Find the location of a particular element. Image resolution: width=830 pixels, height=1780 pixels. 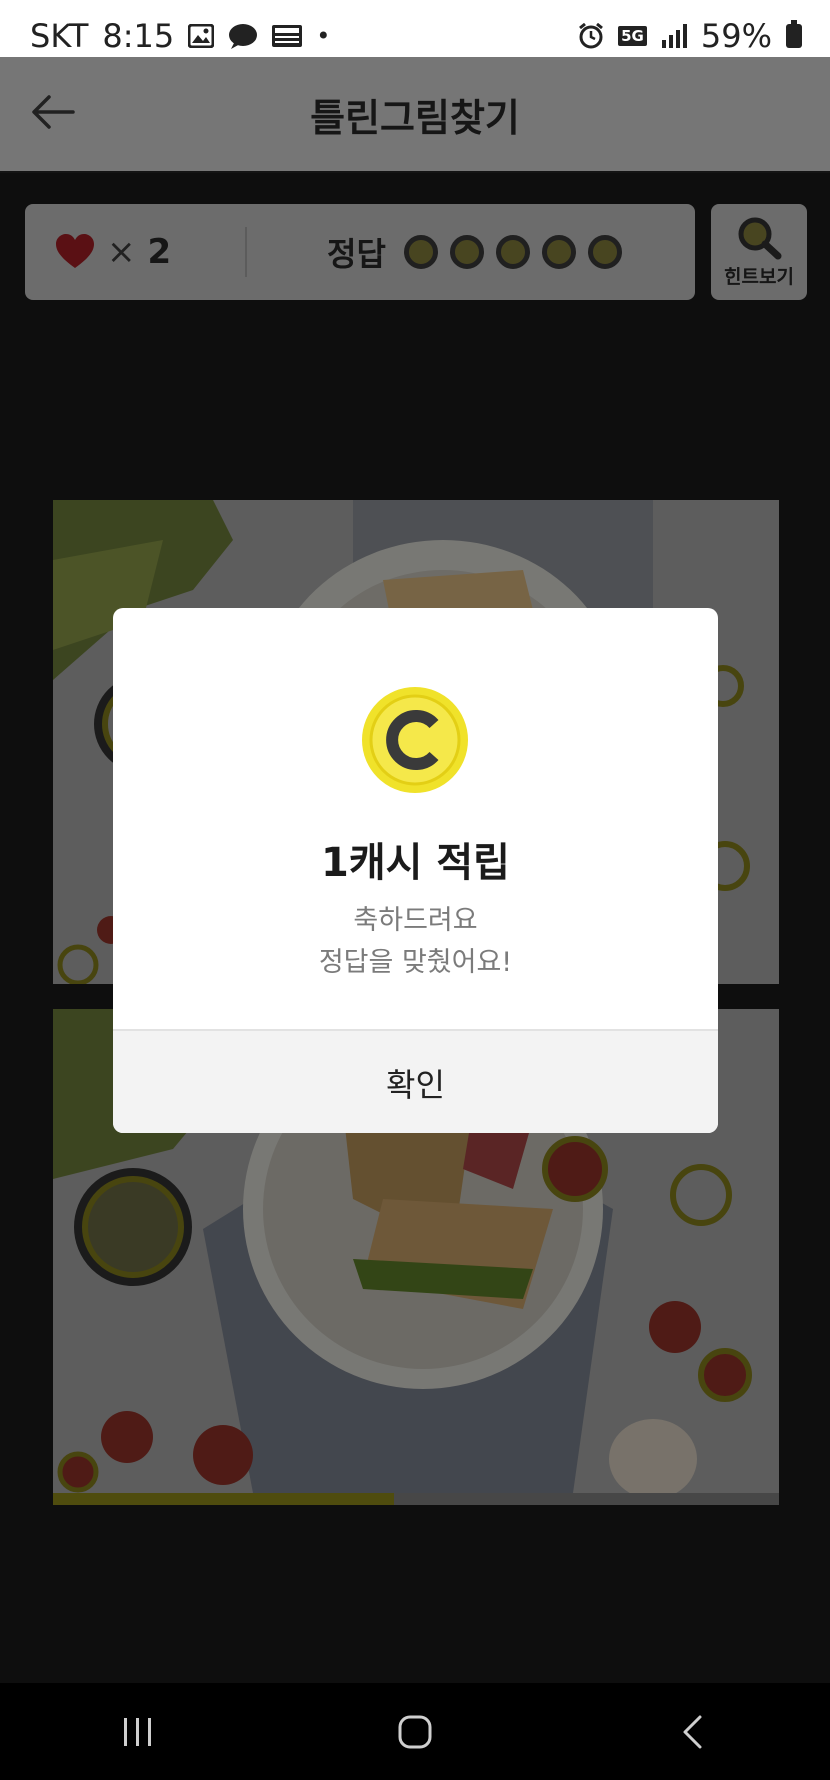

home-button is located at coordinates (415, 1732).